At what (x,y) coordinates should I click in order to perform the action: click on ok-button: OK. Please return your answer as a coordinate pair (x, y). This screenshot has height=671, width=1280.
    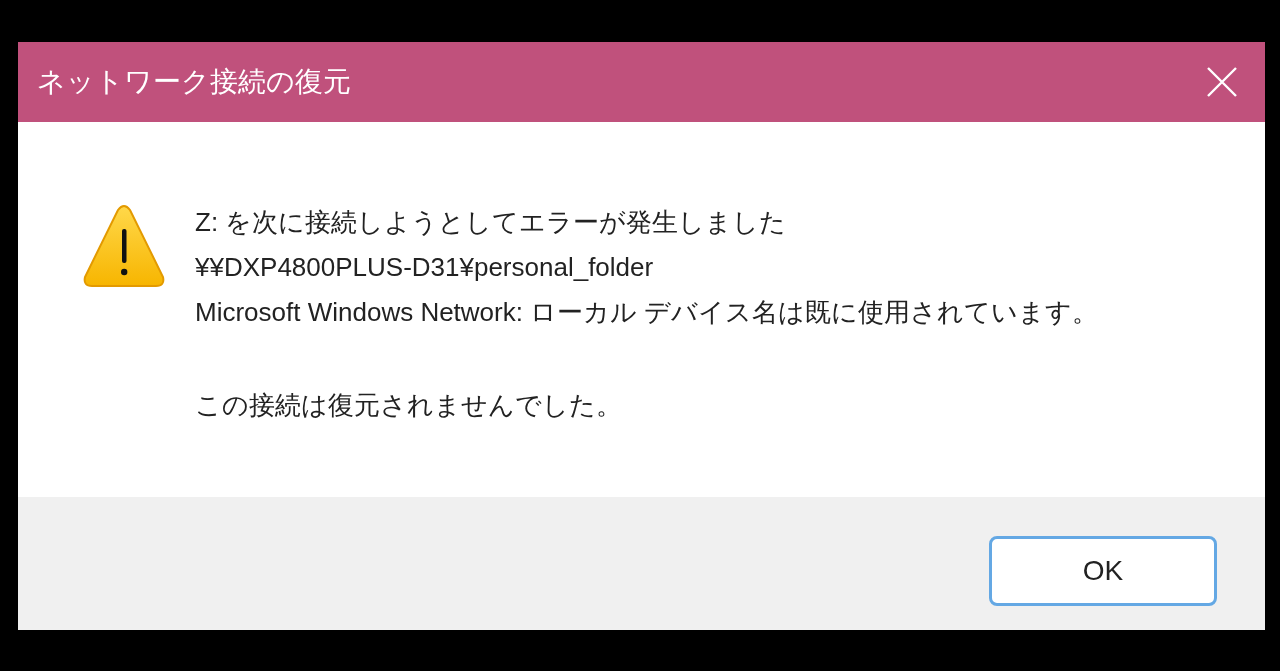
    Looking at the image, I should click on (1103, 571).